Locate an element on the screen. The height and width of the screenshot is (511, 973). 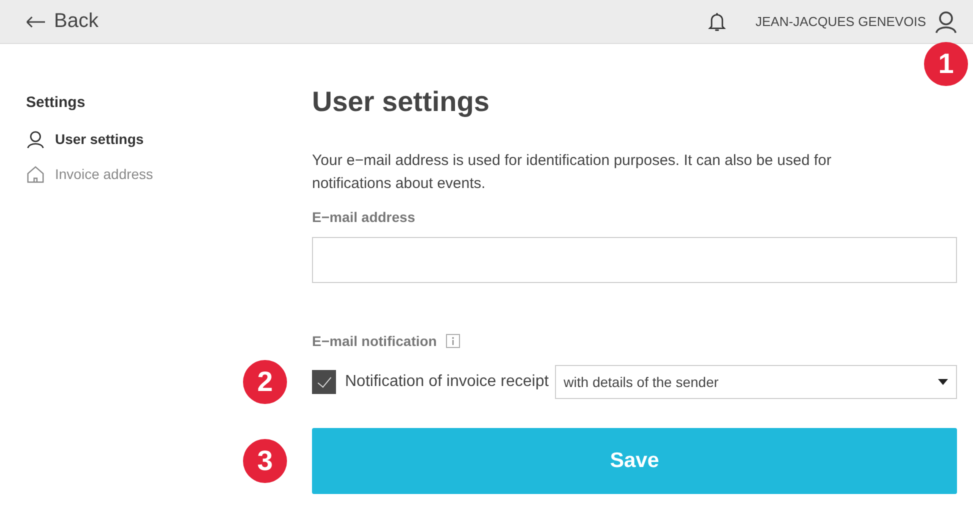
field-label: E−mail notification is located at coordinates (374, 341).